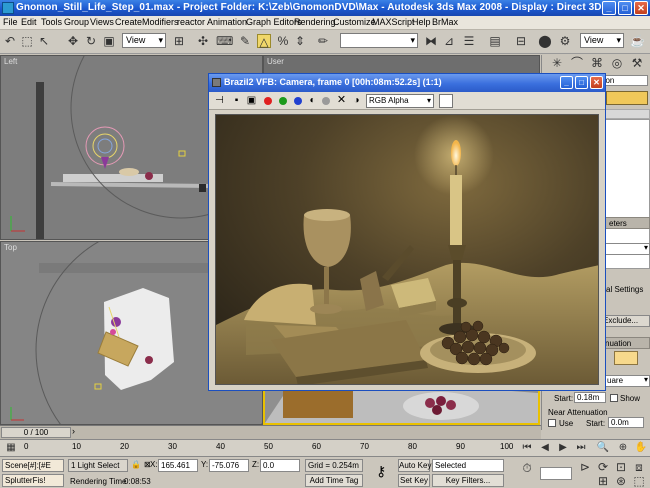 The width and height of the screenshot is (650, 488). I want to click on go-to-start-icon: ⏮, so click(527, 448).